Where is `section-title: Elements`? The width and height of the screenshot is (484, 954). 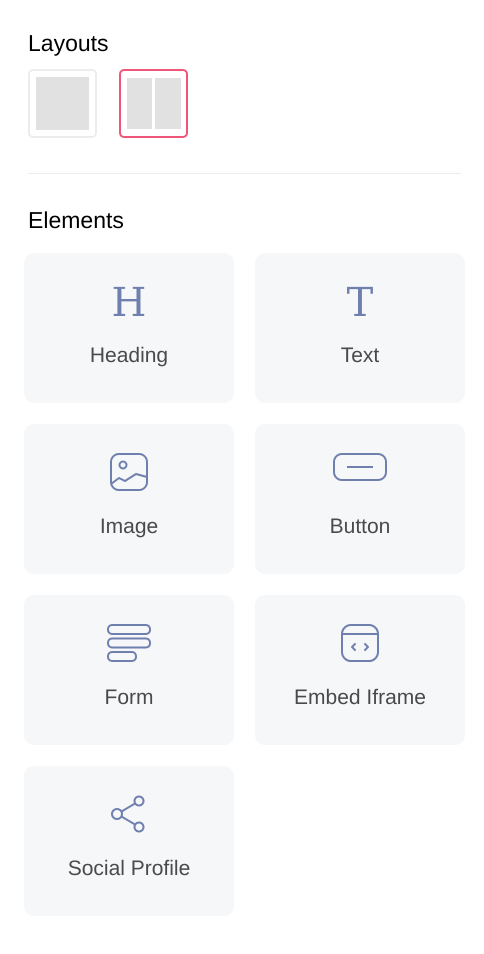 section-title: Elements is located at coordinates (76, 220).